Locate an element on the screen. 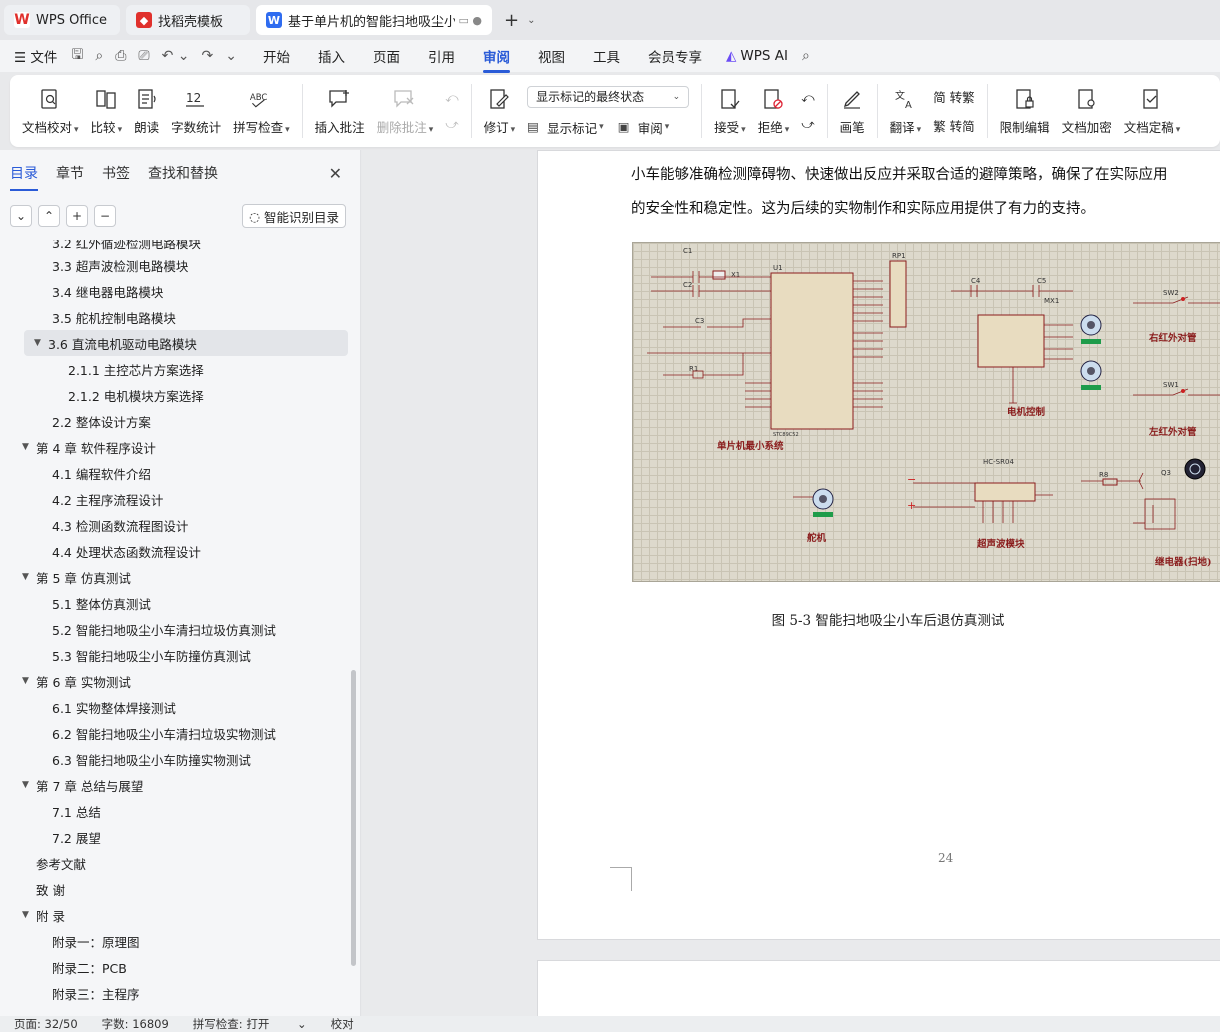 This screenshot has width=1220, height=1032. translate-button: 文A 翻译 ▾ is located at coordinates (906, 111).